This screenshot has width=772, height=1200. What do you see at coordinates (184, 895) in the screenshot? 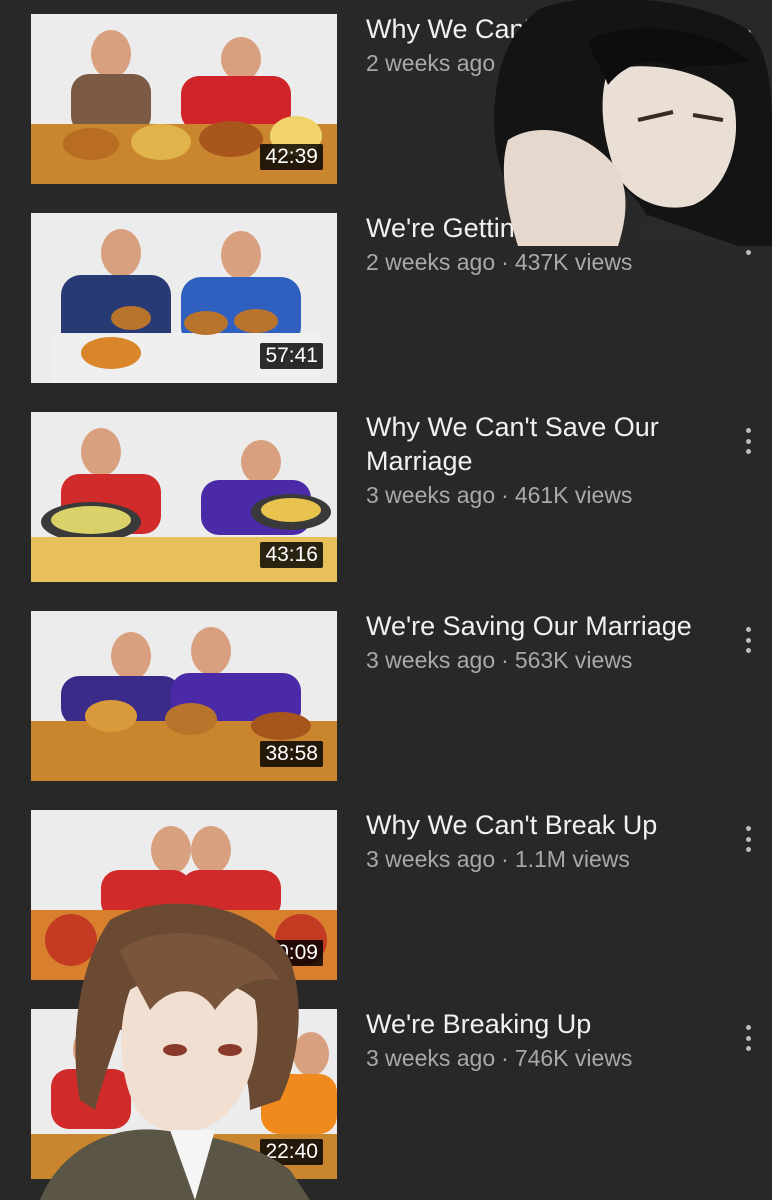
I see `video-thumbnail: 30:09` at bounding box center [184, 895].